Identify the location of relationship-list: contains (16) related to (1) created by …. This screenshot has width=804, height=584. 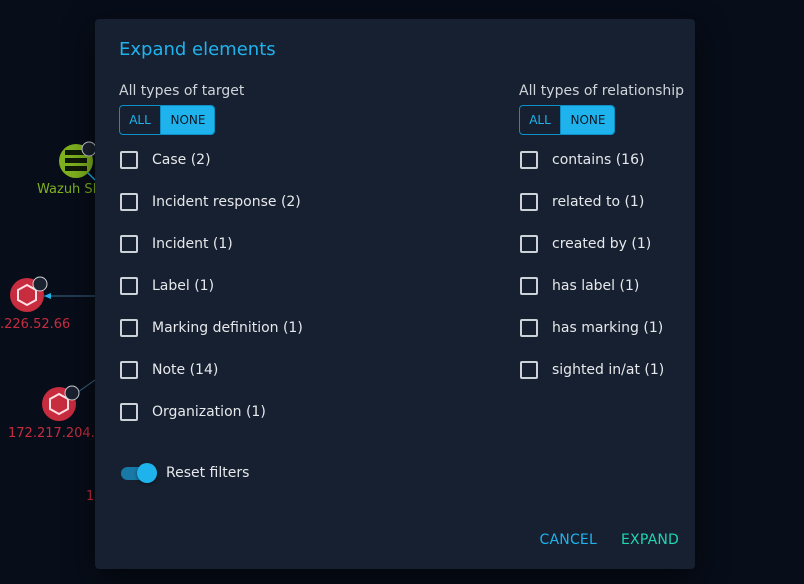
(604, 265).